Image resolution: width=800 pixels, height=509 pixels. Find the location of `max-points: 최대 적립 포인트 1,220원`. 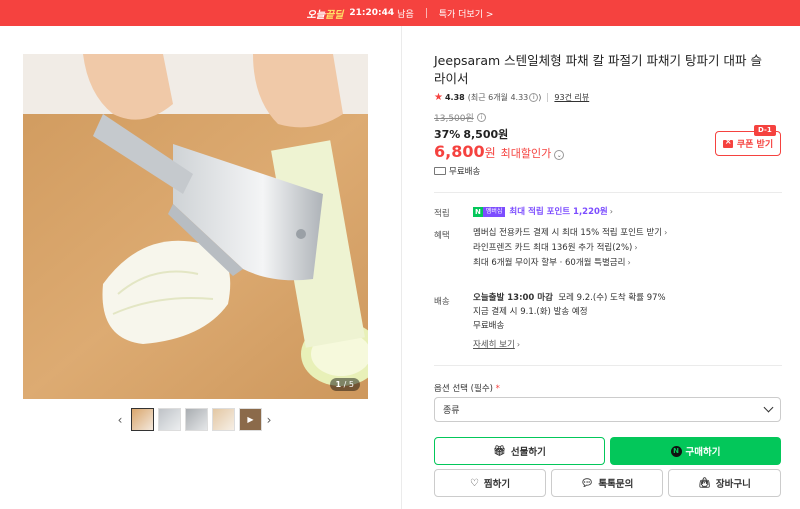

max-points: 최대 적립 포인트 1,220원 is located at coordinates (558, 212).